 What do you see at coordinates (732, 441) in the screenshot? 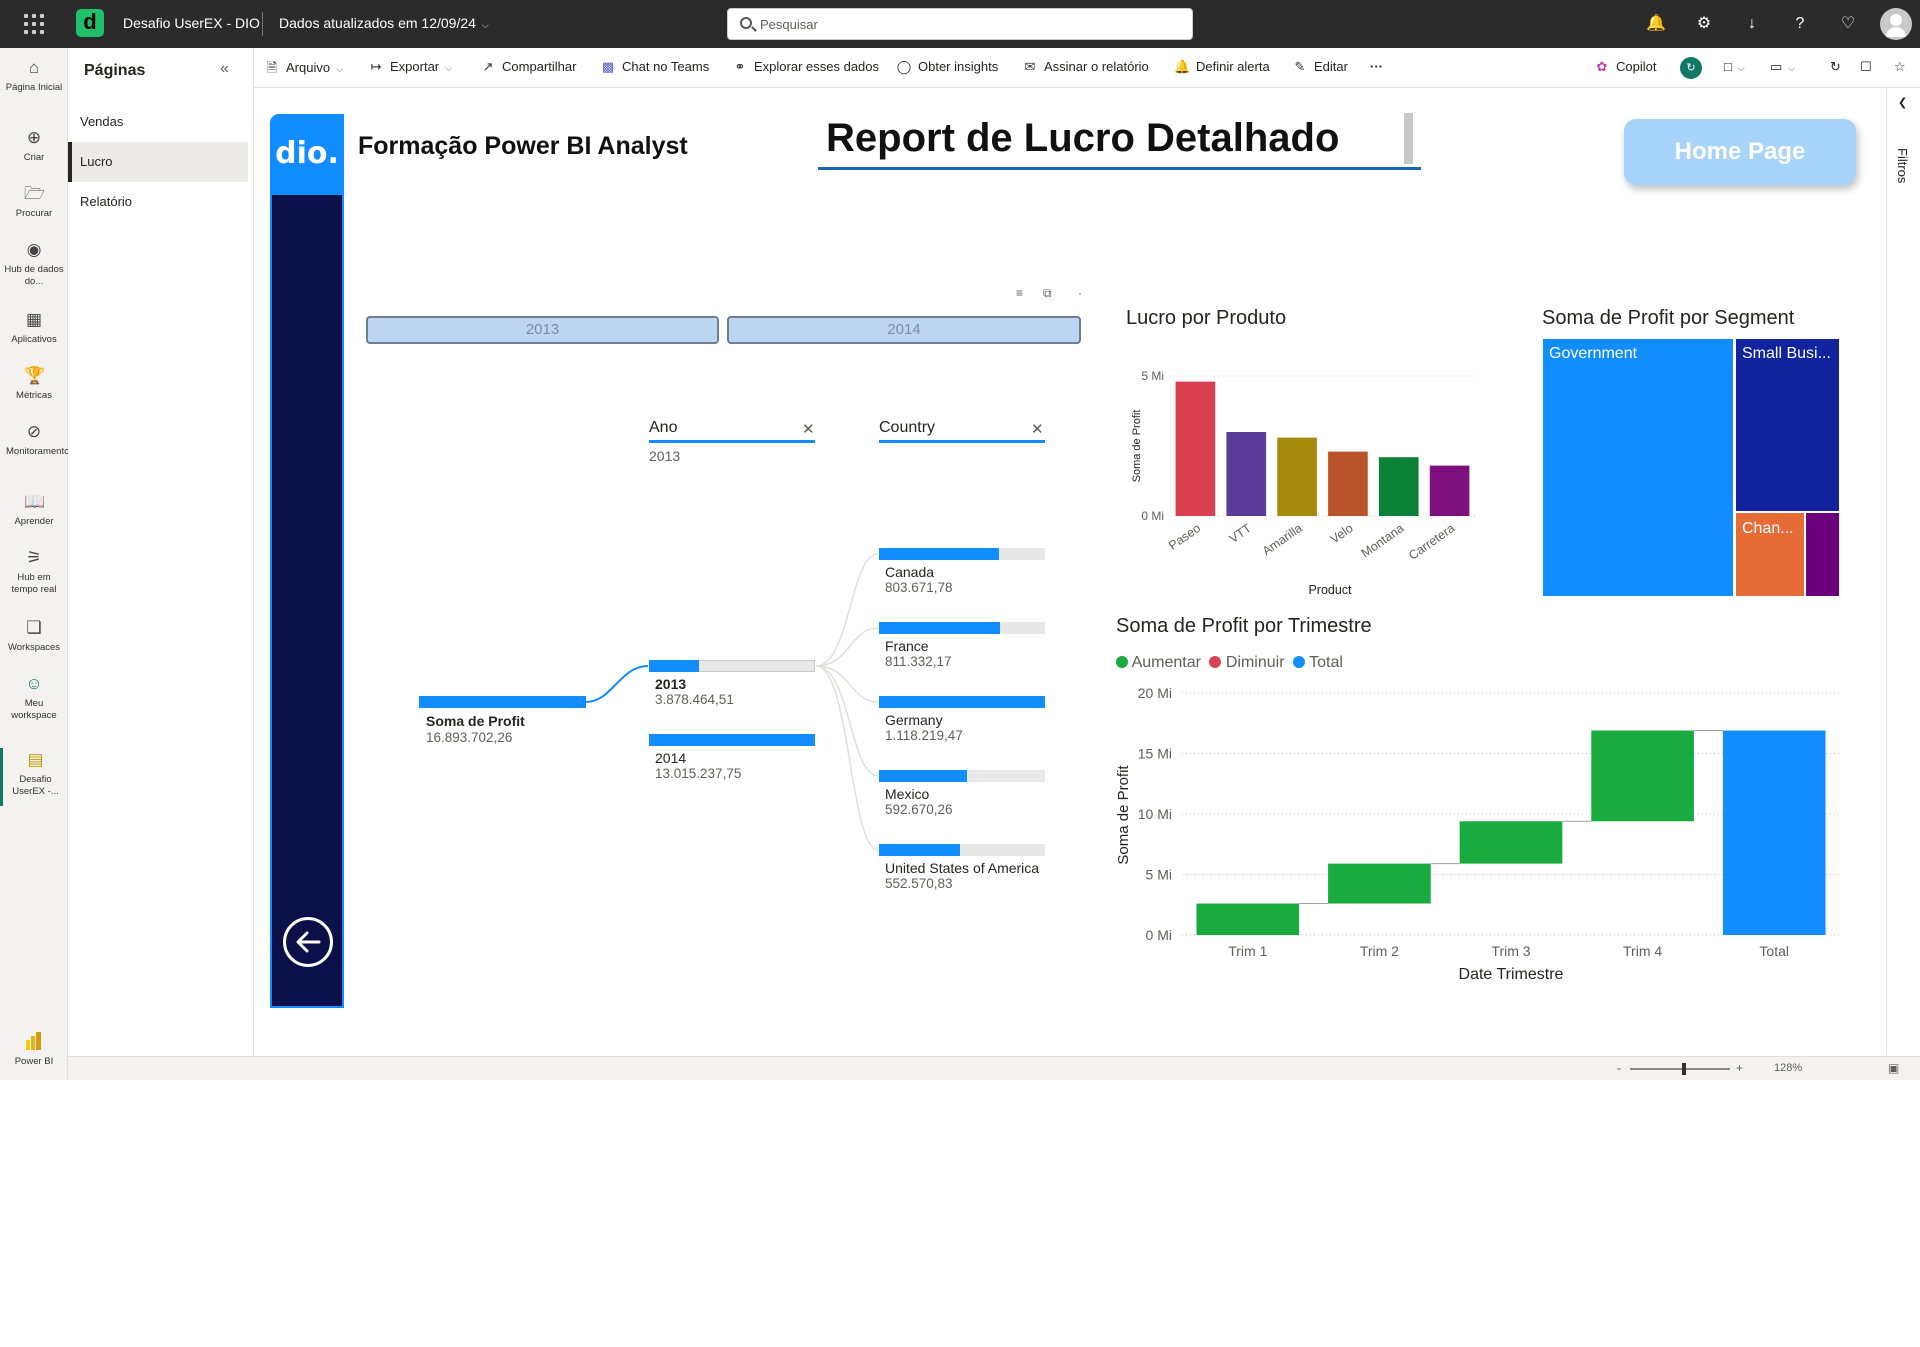
I see `decomp-ano-underline` at bounding box center [732, 441].